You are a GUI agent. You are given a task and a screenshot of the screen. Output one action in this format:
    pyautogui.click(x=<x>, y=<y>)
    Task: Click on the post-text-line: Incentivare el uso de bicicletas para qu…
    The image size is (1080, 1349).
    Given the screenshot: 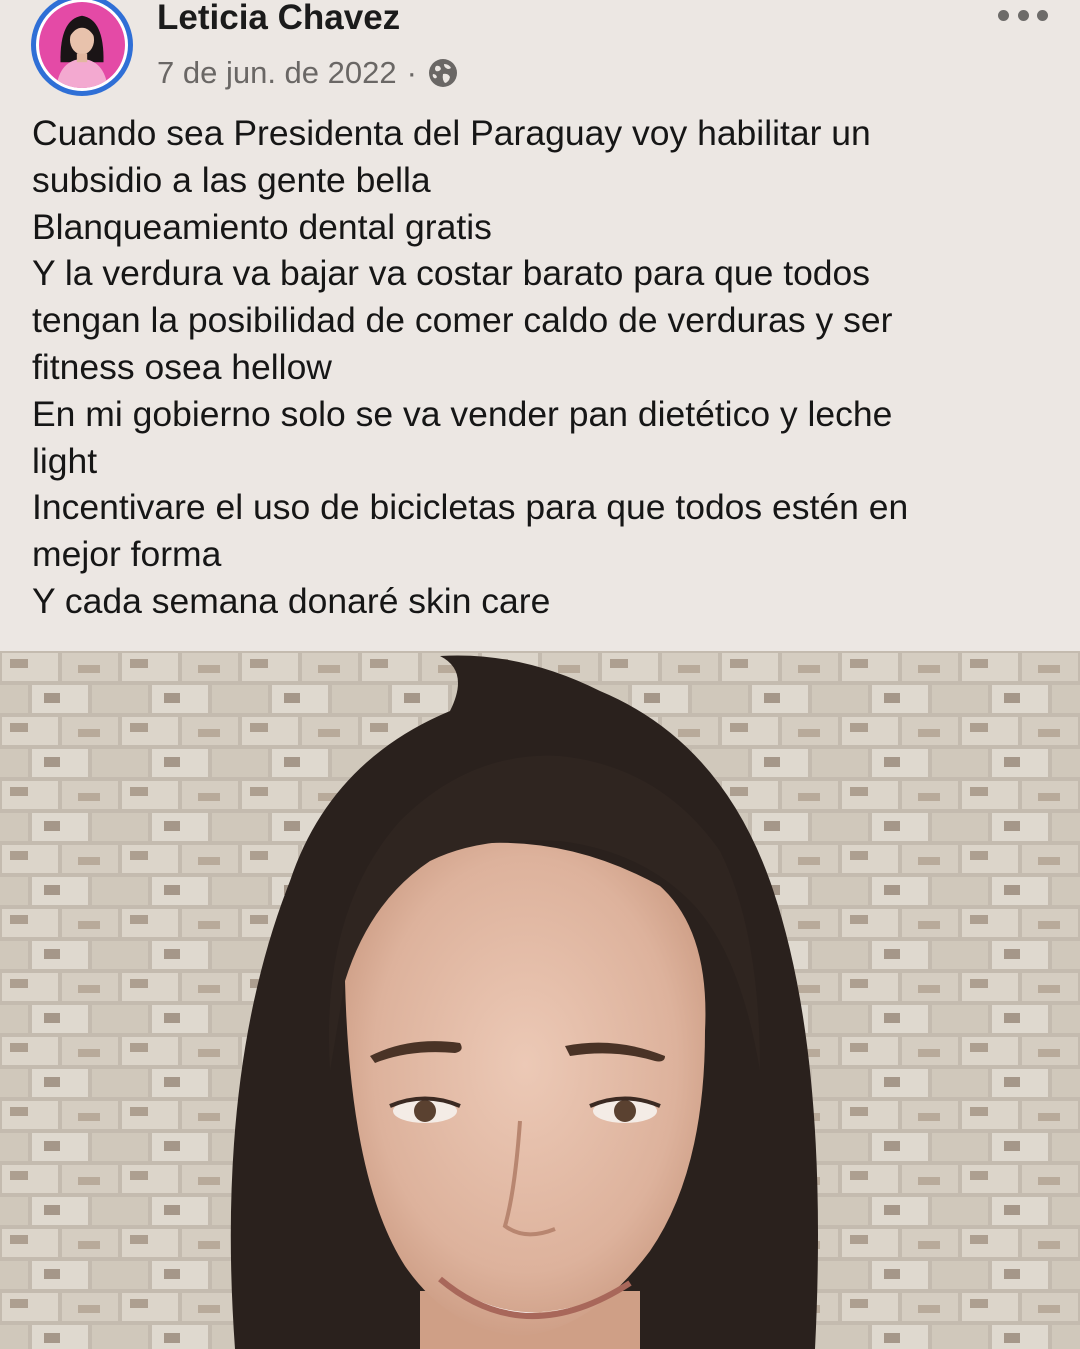 What is the action you would take?
    pyautogui.click(x=470, y=507)
    